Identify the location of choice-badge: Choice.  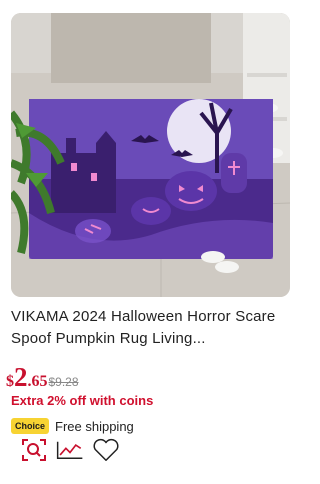
(30, 426).